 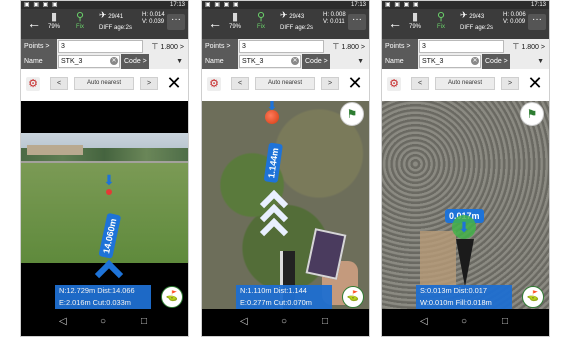 What do you see at coordinates (336, 46) in the screenshot?
I see `ruler-icon: ⊤` at bounding box center [336, 46].